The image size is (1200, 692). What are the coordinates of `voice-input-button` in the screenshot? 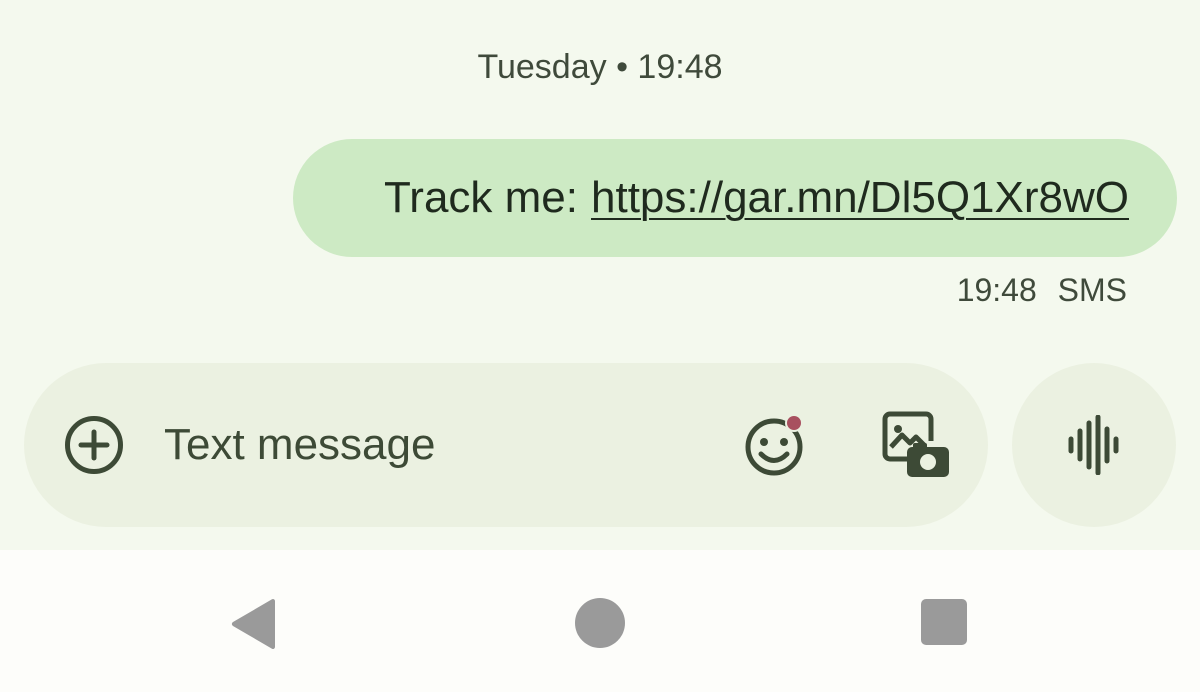 It's located at (1094, 445).